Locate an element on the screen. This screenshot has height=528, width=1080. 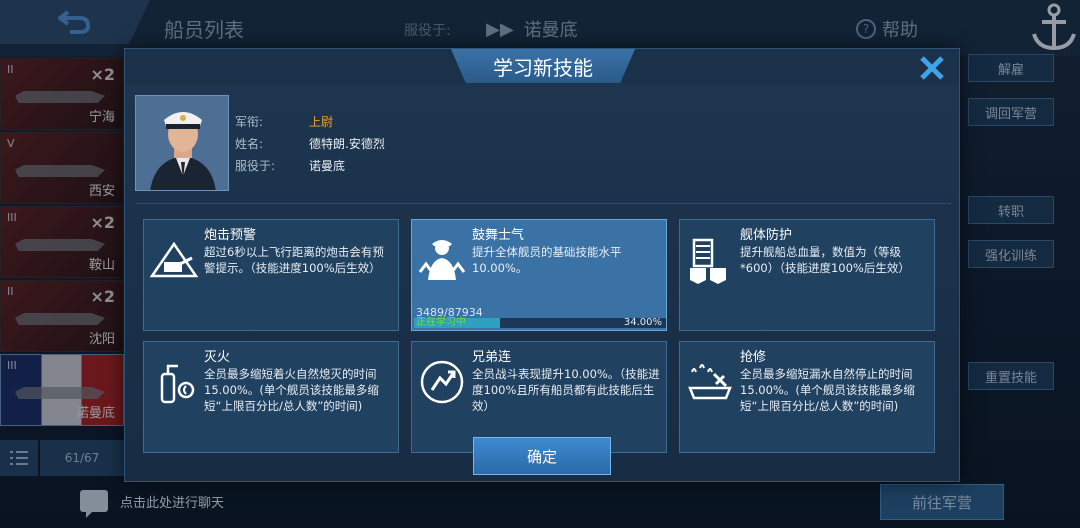
skill-name: 兄弟连 is located at coordinates (492, 357).